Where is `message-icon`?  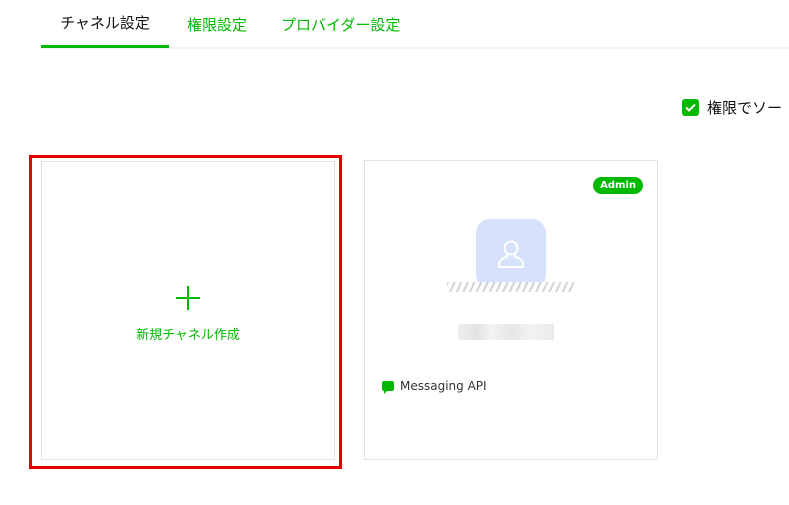 message-icon is located at coordinates (388, 387).